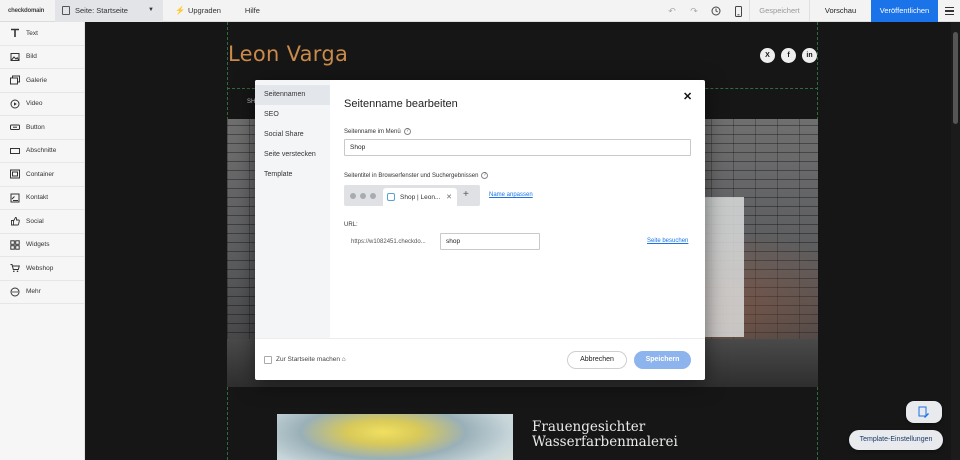 This screenshot has width=960, height=460. I want to click on tab-hide-page: Seite verstecken, so click(292, 155).